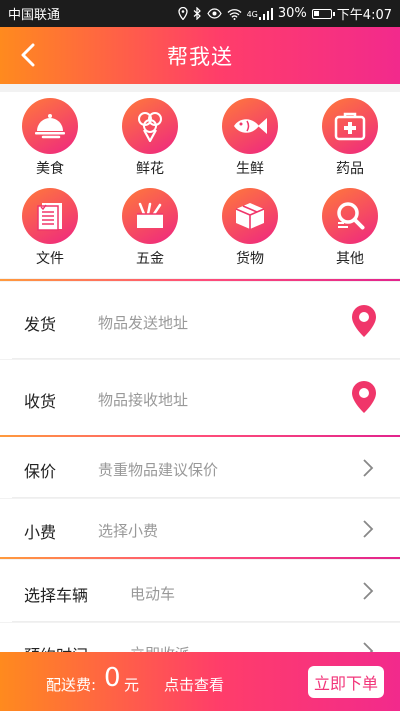 This screenshot has width=400, height=711. Describe the element at coordinates (182, 13) in the screenshot. I see `location-icon` at that location.